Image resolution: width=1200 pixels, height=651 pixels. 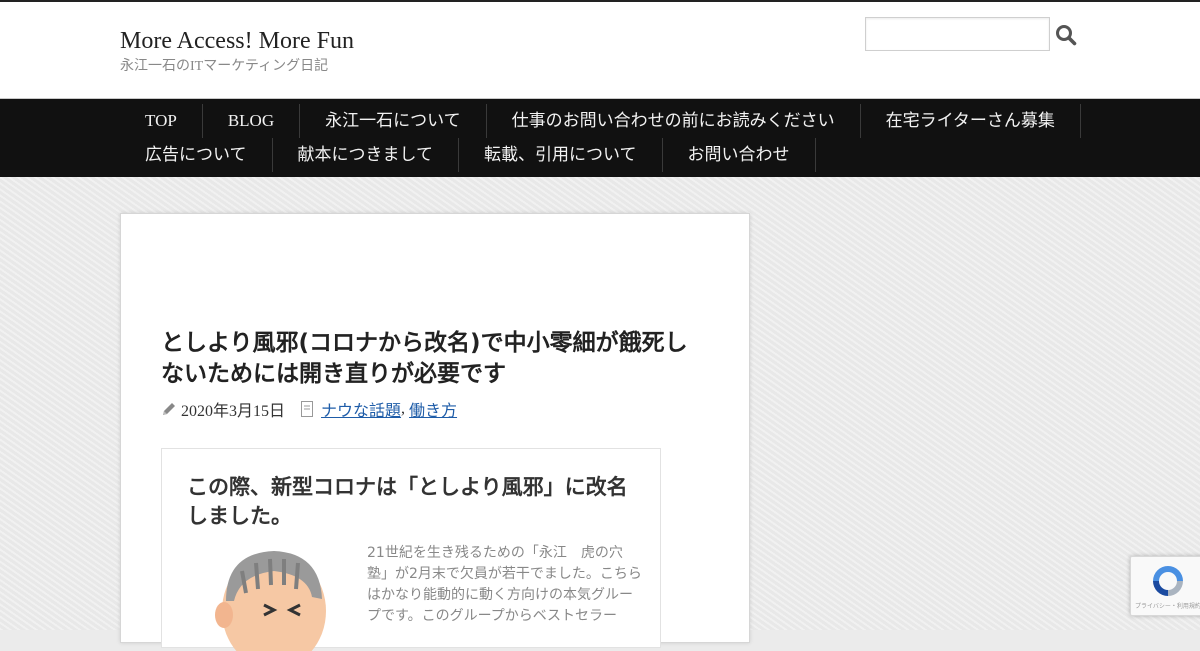 I want to click on recaptcha-badge: プライバシー・利用規約, so click(x=1165, y=586).